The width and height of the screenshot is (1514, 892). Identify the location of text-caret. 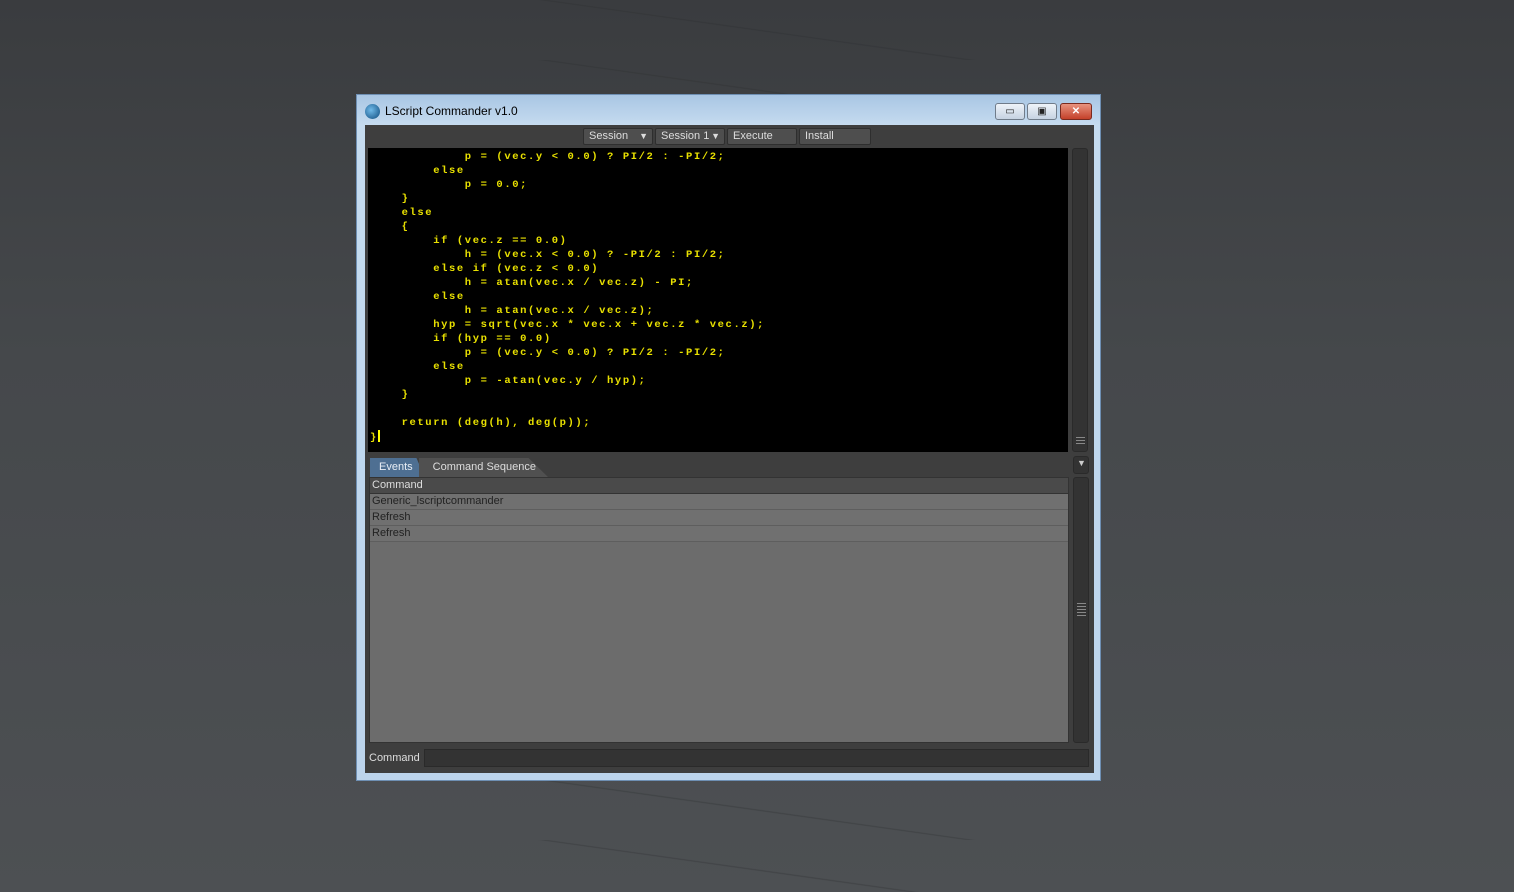
(378, 436).